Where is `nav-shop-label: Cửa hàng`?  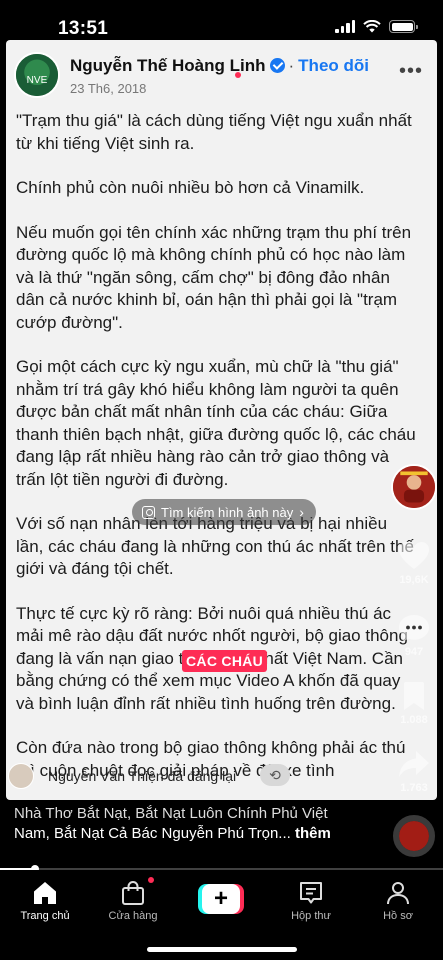 nav-shop-label: Cửa hàng is located at coordinates (133, 916).